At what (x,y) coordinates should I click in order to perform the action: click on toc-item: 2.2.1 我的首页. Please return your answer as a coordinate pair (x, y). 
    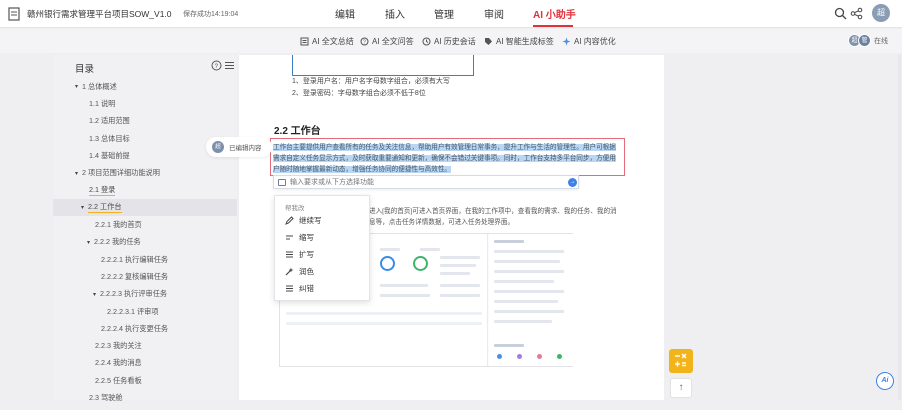
    Looking at the image, I should click on (145, 224).